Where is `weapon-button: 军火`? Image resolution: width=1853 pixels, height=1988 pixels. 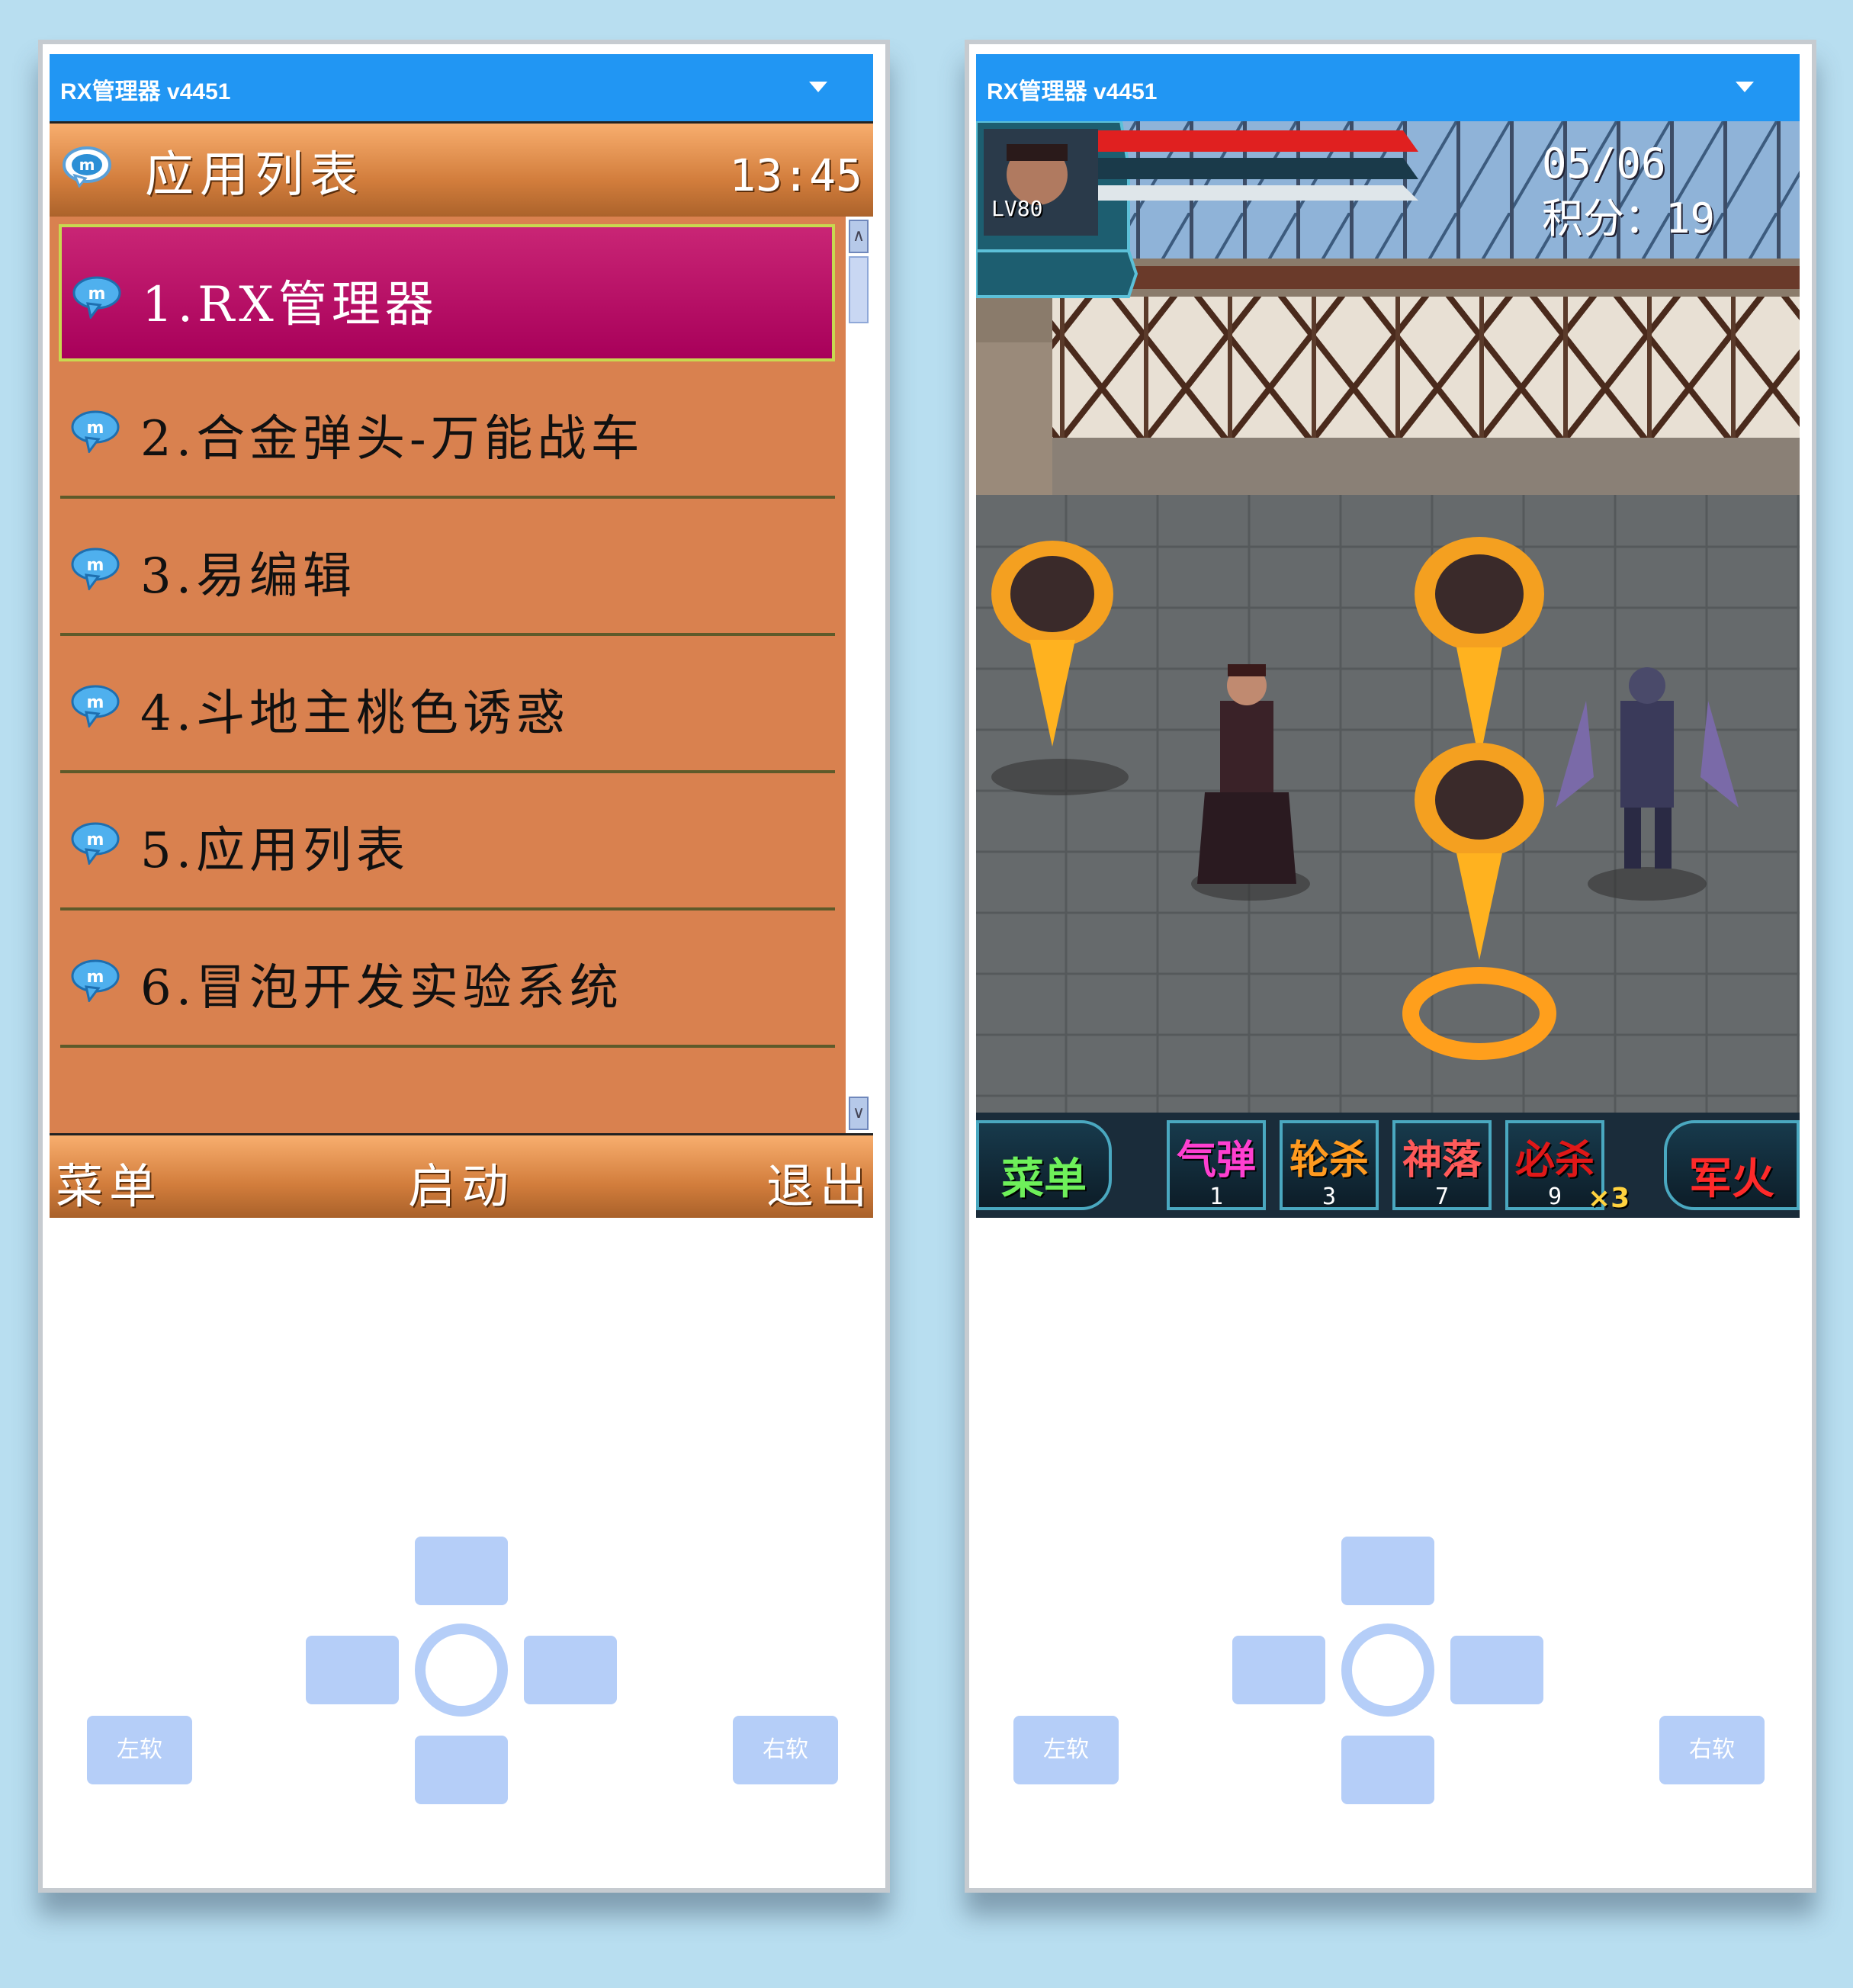
weapon-button: 军火 is located at coordinates (1732, 1165).